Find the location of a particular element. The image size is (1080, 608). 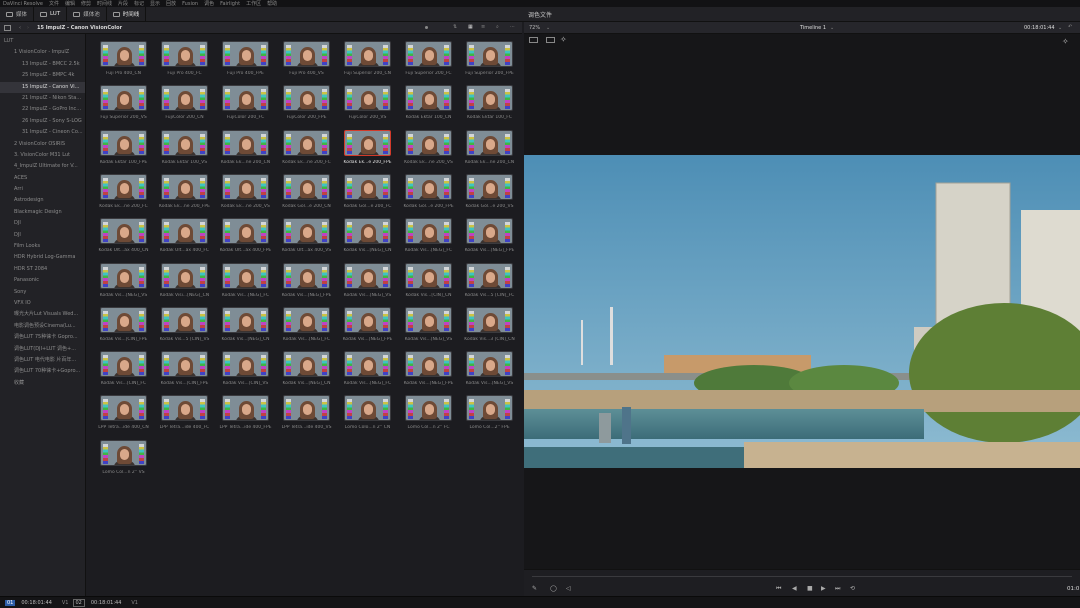

list-view-icon: ≡ is located at coordinates (483, 27).